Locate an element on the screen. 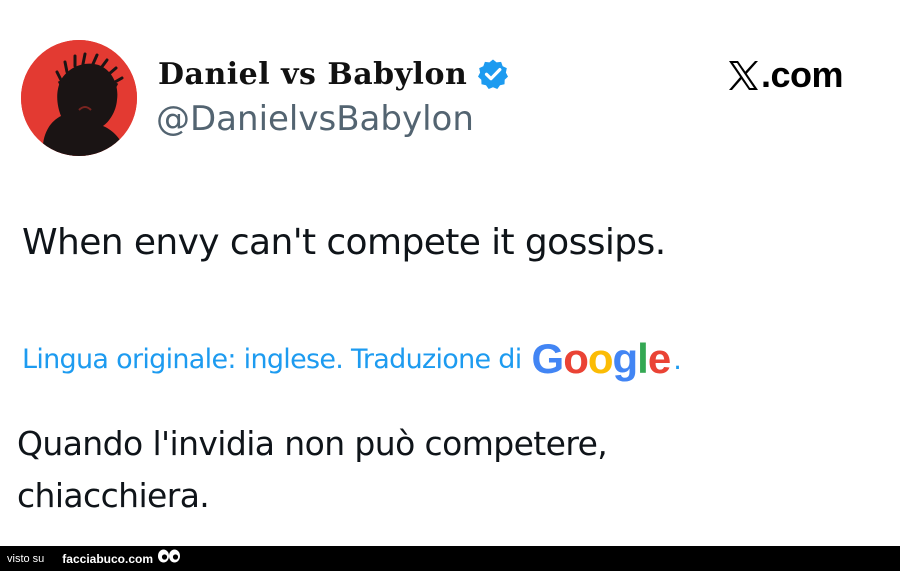 This screenshot has width=900, height=571. avatar is located at coordinates (79, 98).